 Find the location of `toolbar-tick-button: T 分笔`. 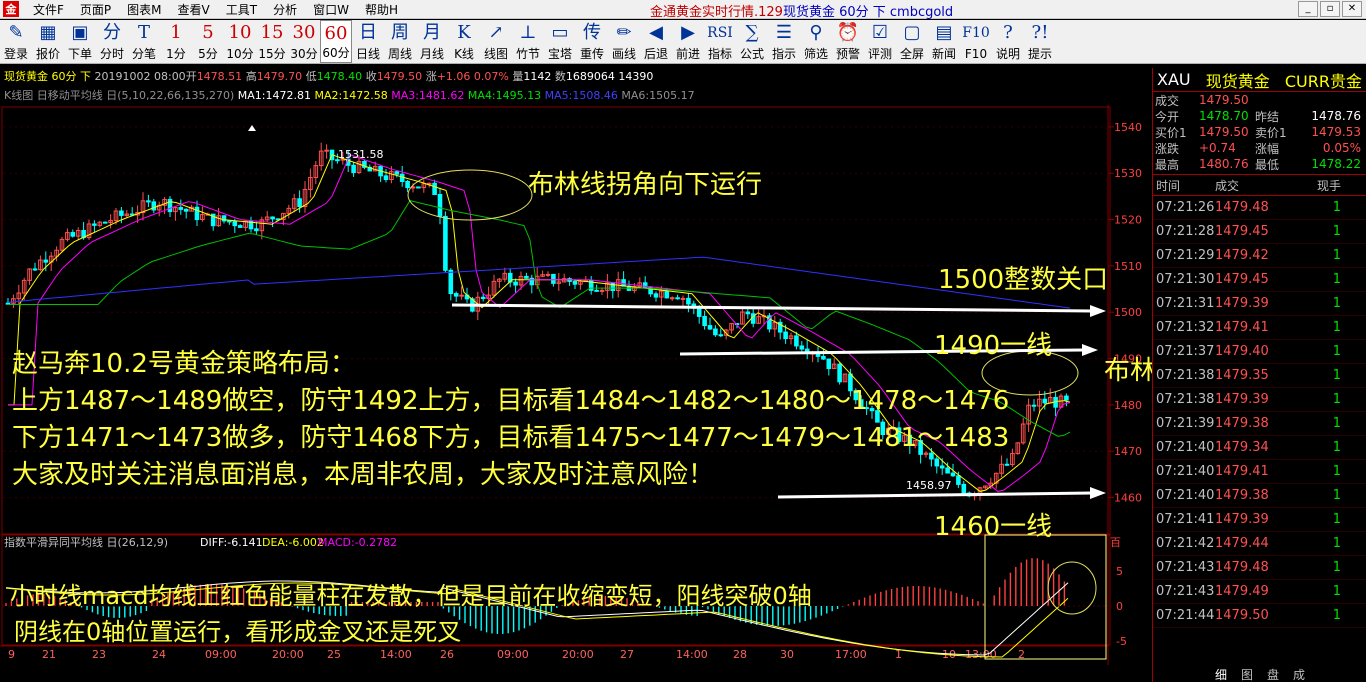

toolbar-tick-button: T 分笔 is located at coordinates (144, 41).